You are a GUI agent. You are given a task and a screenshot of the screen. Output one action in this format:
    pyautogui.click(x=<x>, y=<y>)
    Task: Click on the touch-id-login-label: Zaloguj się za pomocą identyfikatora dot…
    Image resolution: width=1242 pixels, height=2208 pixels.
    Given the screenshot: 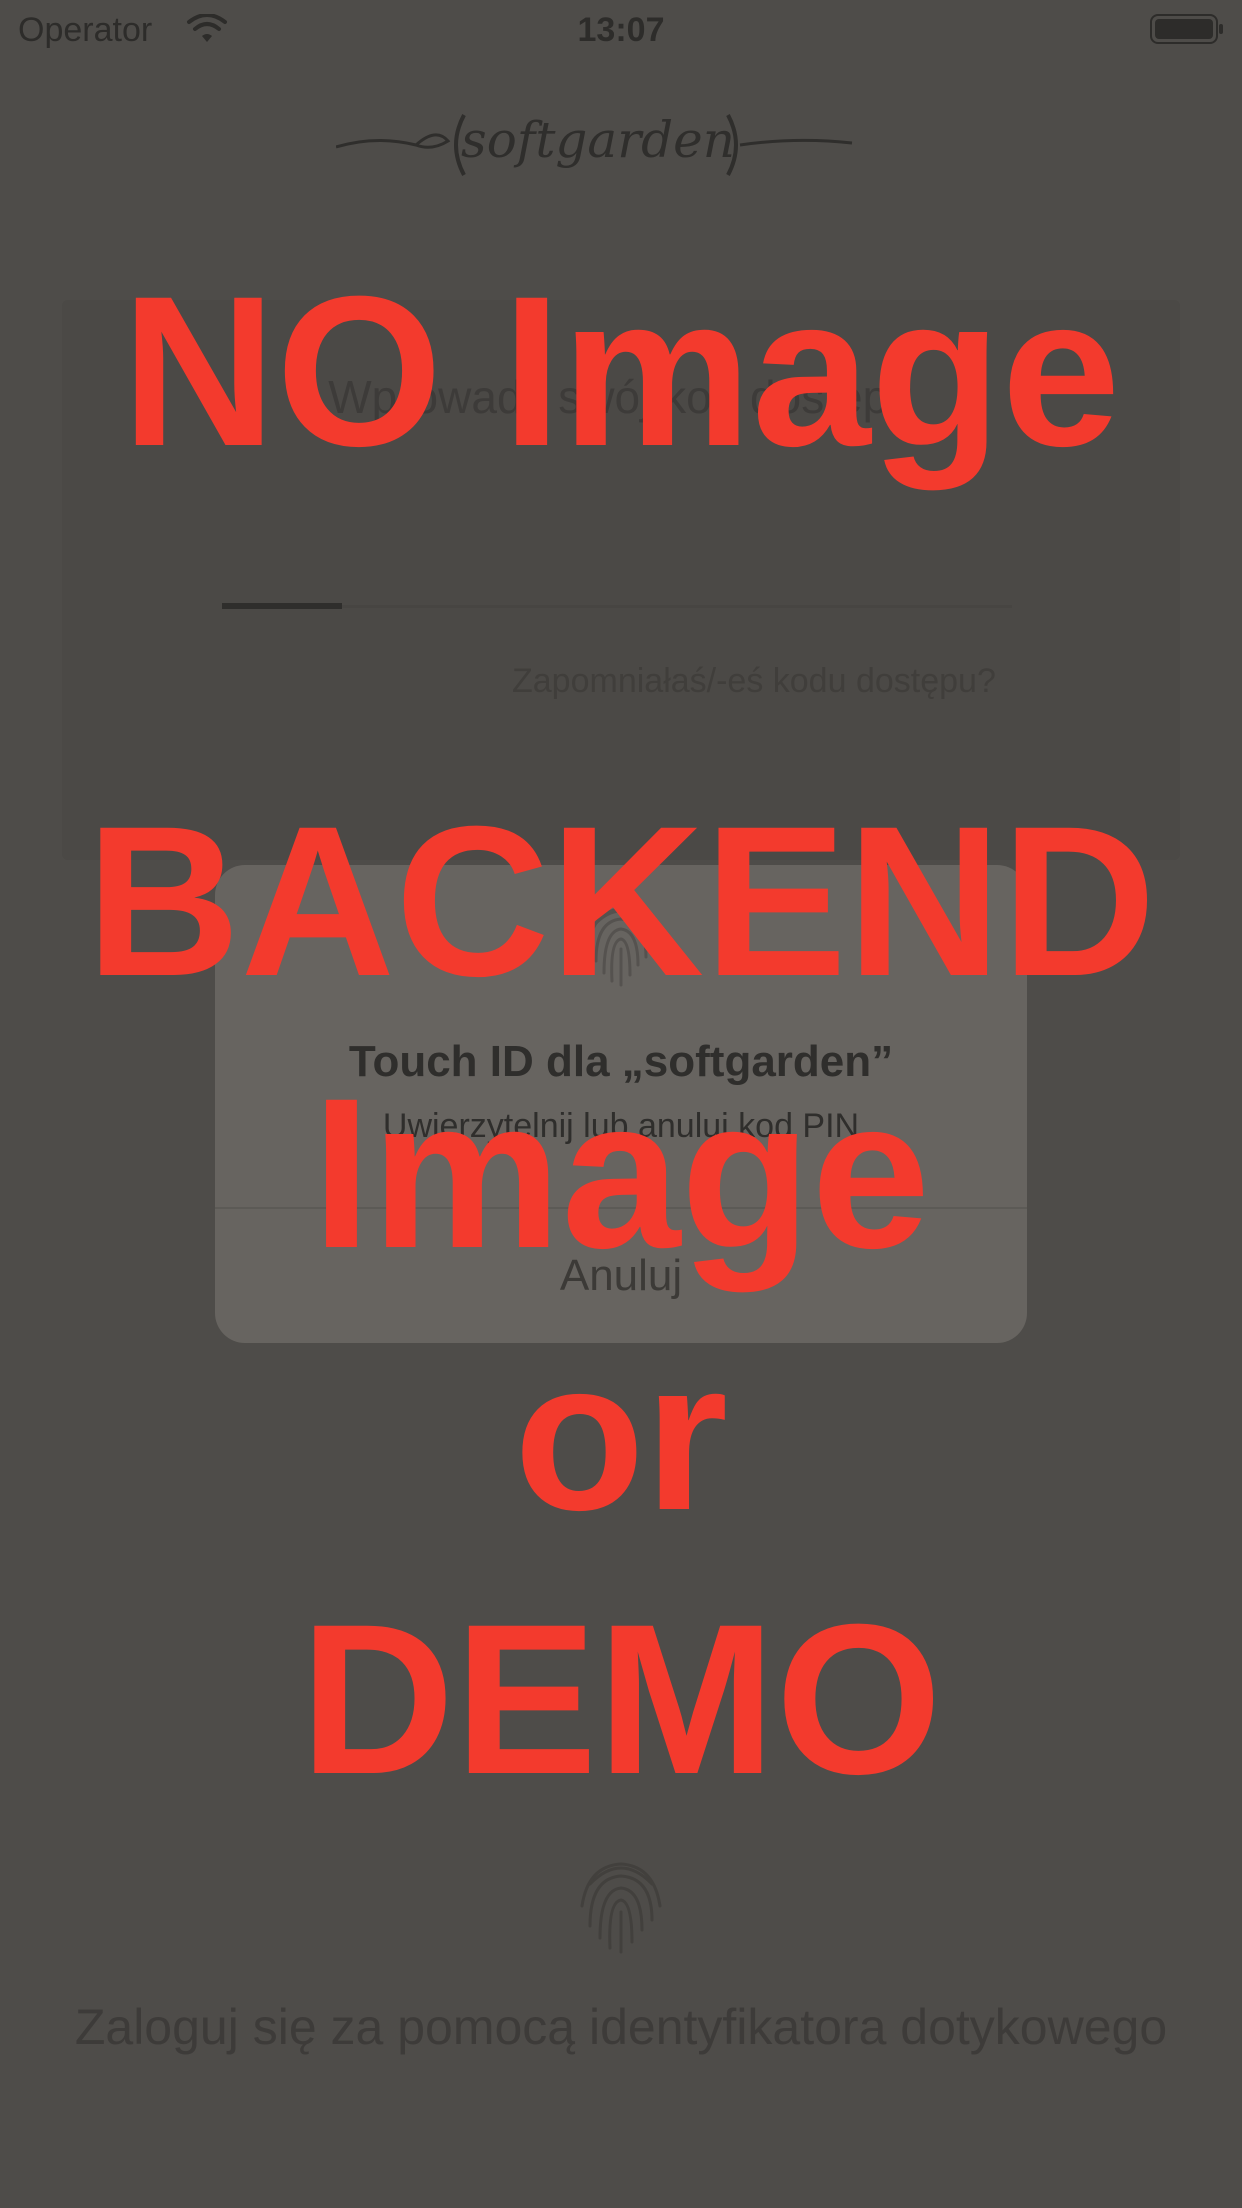 What is the action you would take?
    pyautogui.click(x=621, y=2027)
    